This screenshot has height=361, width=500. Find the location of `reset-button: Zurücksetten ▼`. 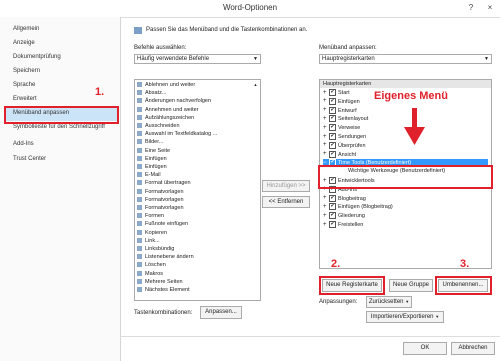

reset-button: Zurücksetten ▼ is located at coordinates (389, 302).